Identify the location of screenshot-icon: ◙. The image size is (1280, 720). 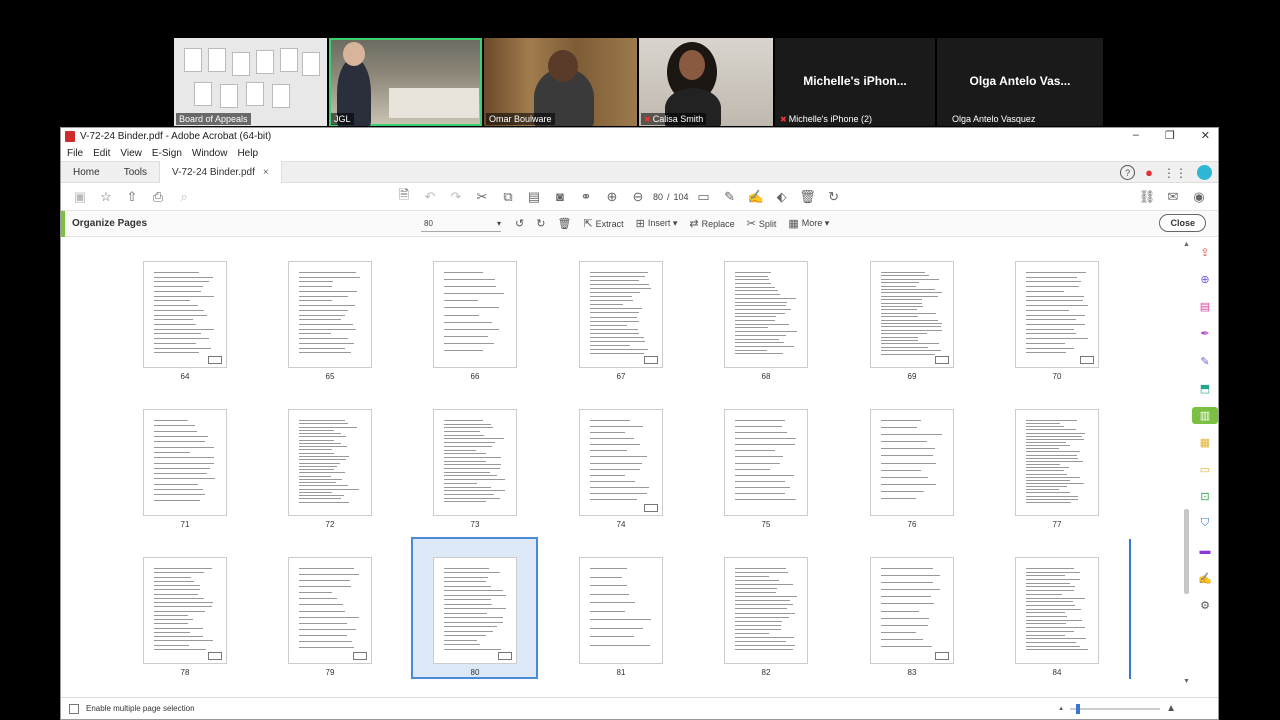
(560, 196).